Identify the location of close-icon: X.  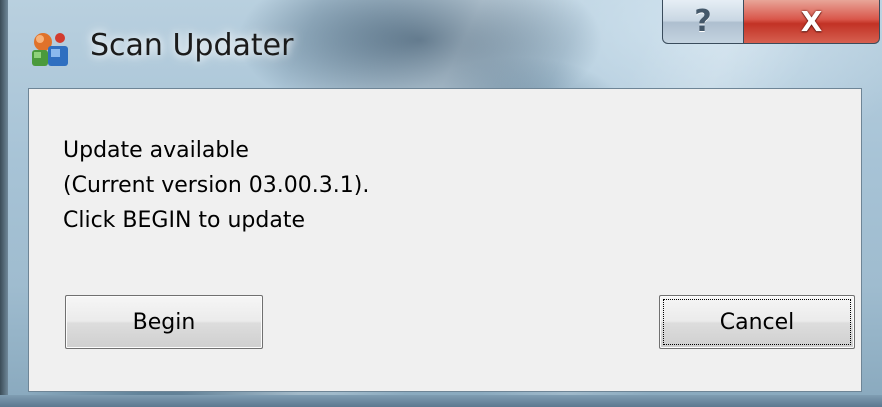
(811, 21).